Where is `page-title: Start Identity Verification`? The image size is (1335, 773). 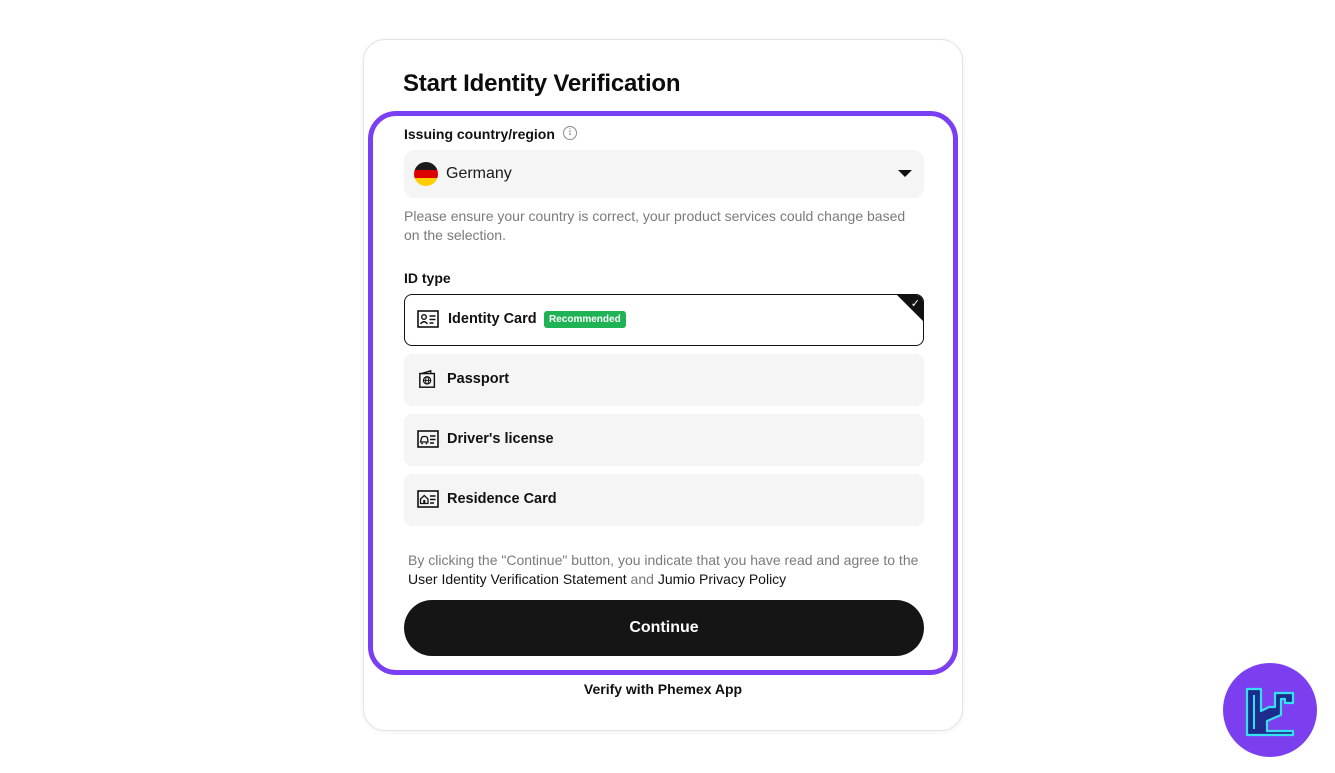
page-title: Start Identity Verification is located at coordinates (542, 83).